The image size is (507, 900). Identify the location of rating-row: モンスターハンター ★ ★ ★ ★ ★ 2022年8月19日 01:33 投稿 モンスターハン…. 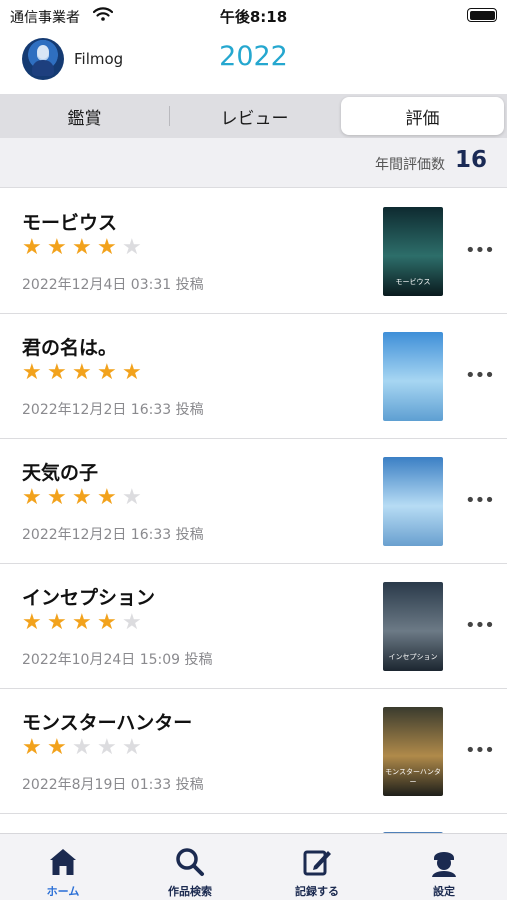
(253, 751).